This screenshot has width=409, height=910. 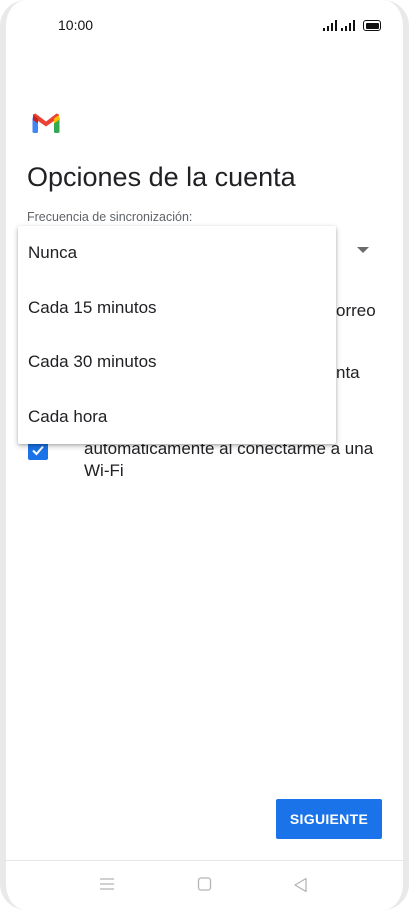 What do you see at coordinates (301, 885) in the screenshot?
I see `back-icon` at bounding box center [301, 885].